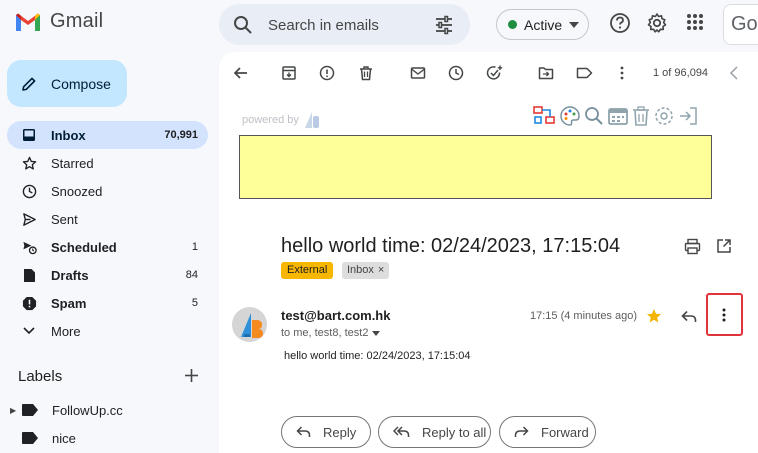  I want to click on search-icon, so click(243, 25).